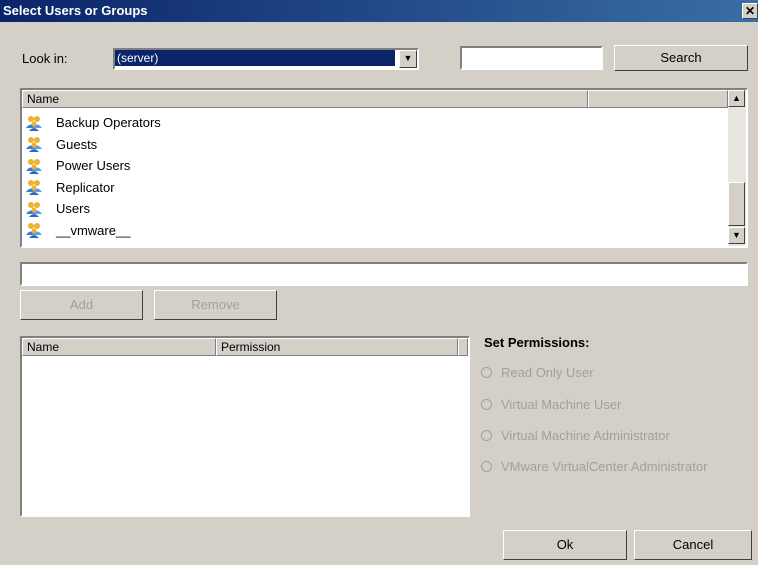  Describe the element at coordinates (93, 230) in the screenshot. I see `list-item-label: __vmware__` at that location.